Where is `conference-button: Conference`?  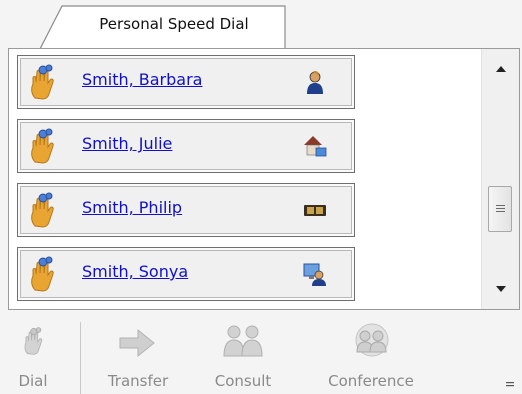
conference-button: Conference is located at coordinates (371, 353).